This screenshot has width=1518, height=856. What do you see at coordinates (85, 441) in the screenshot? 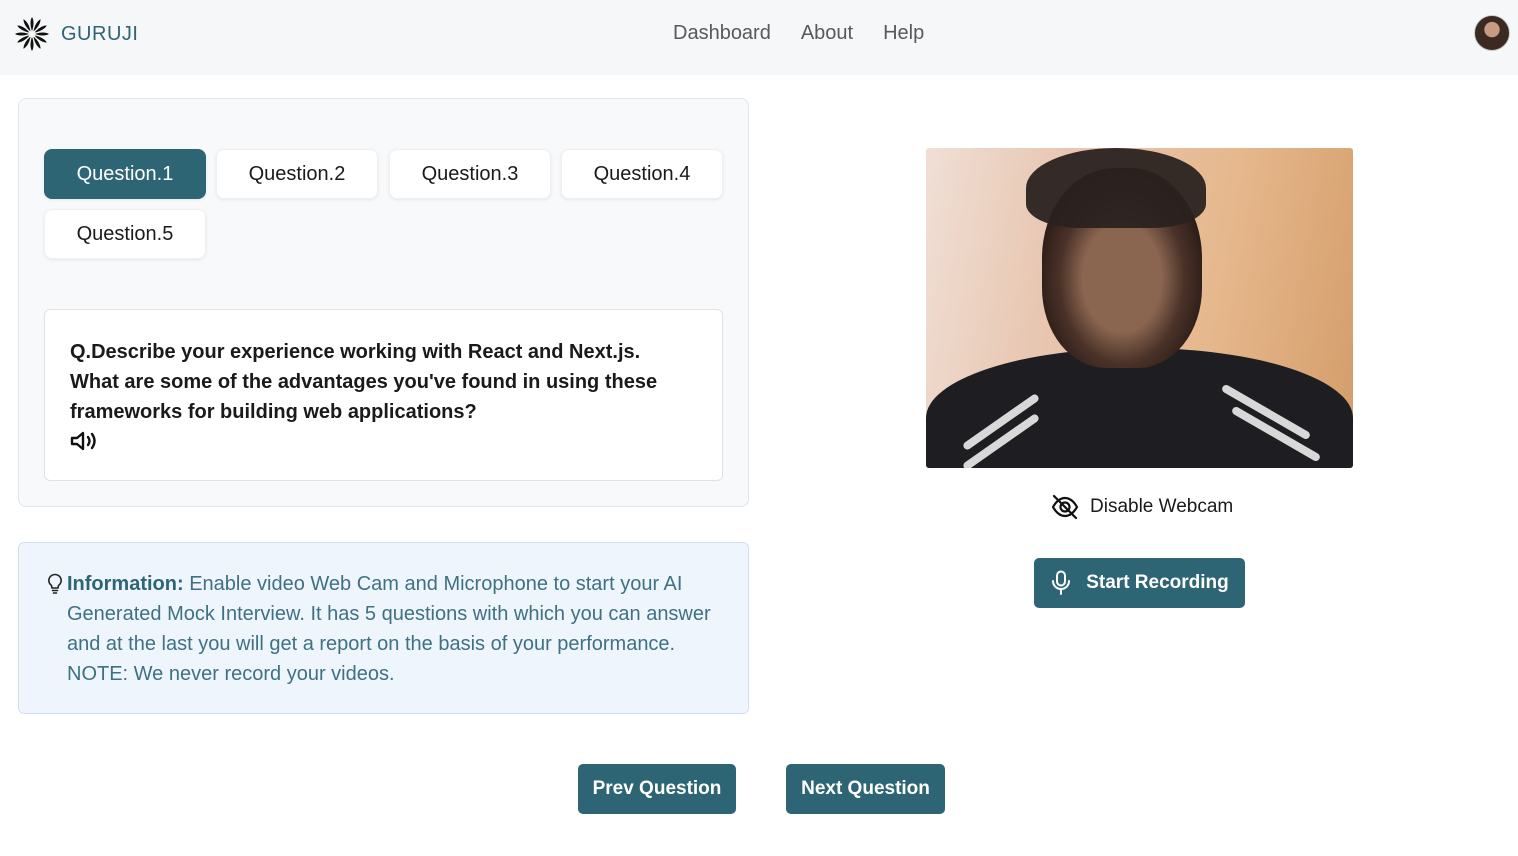
I see `speaker-icon` at bounding box center [85, 441].